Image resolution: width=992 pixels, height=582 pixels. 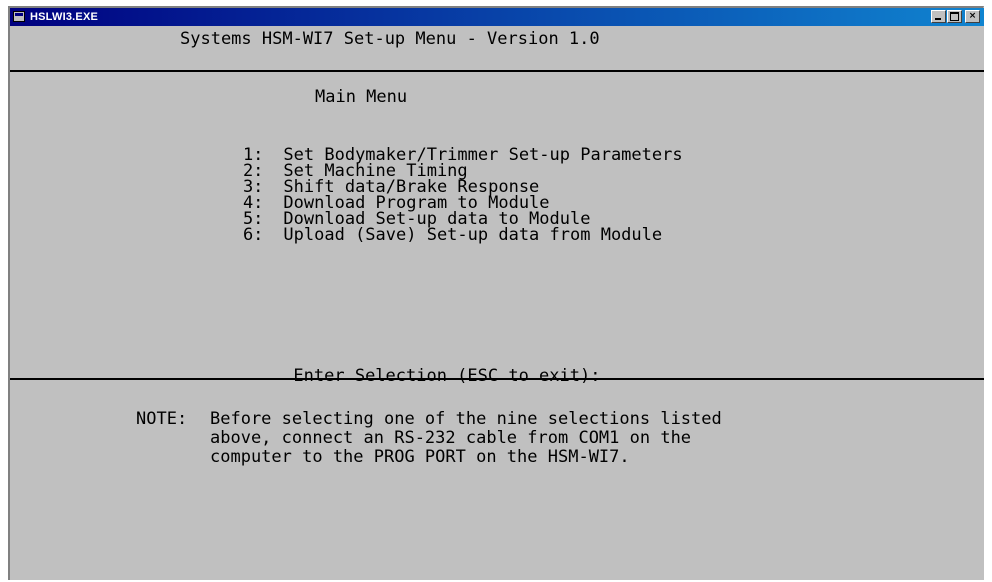 I want to click on app-icon, so click(x=19, y=16).